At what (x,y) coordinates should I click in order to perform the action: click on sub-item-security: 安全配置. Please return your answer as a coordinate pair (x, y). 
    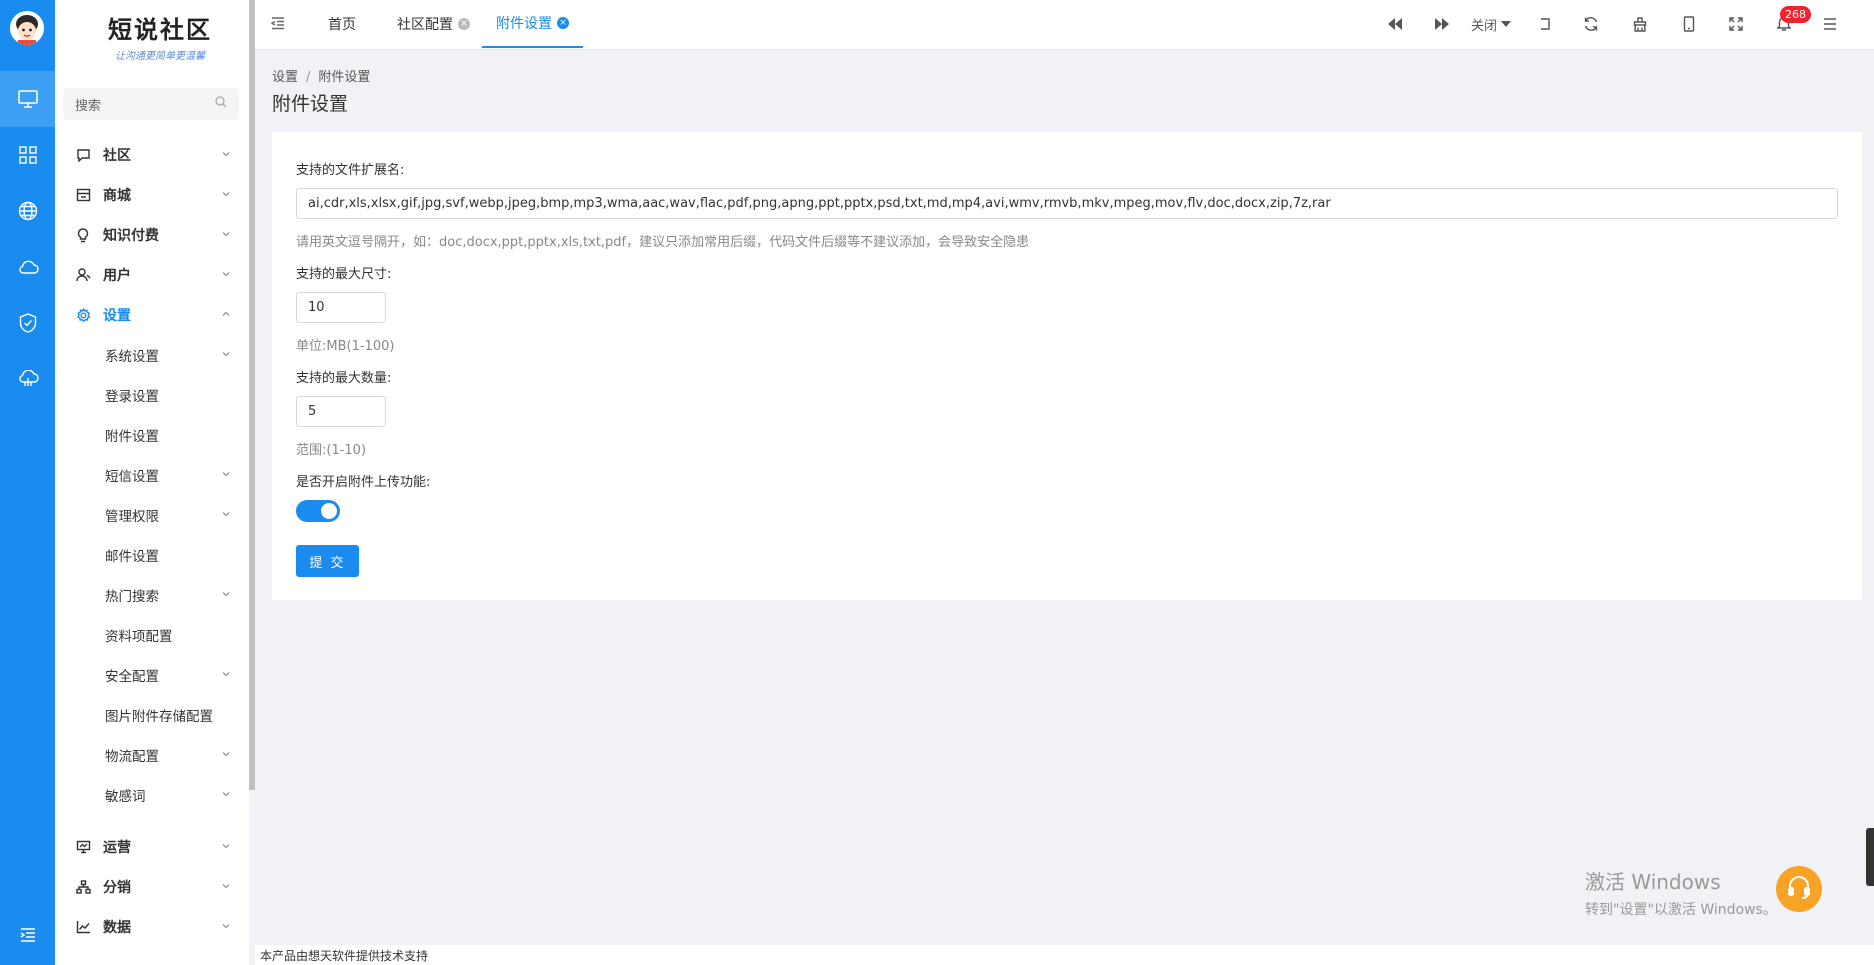
    Looking at the image, I should click on (152, 675).